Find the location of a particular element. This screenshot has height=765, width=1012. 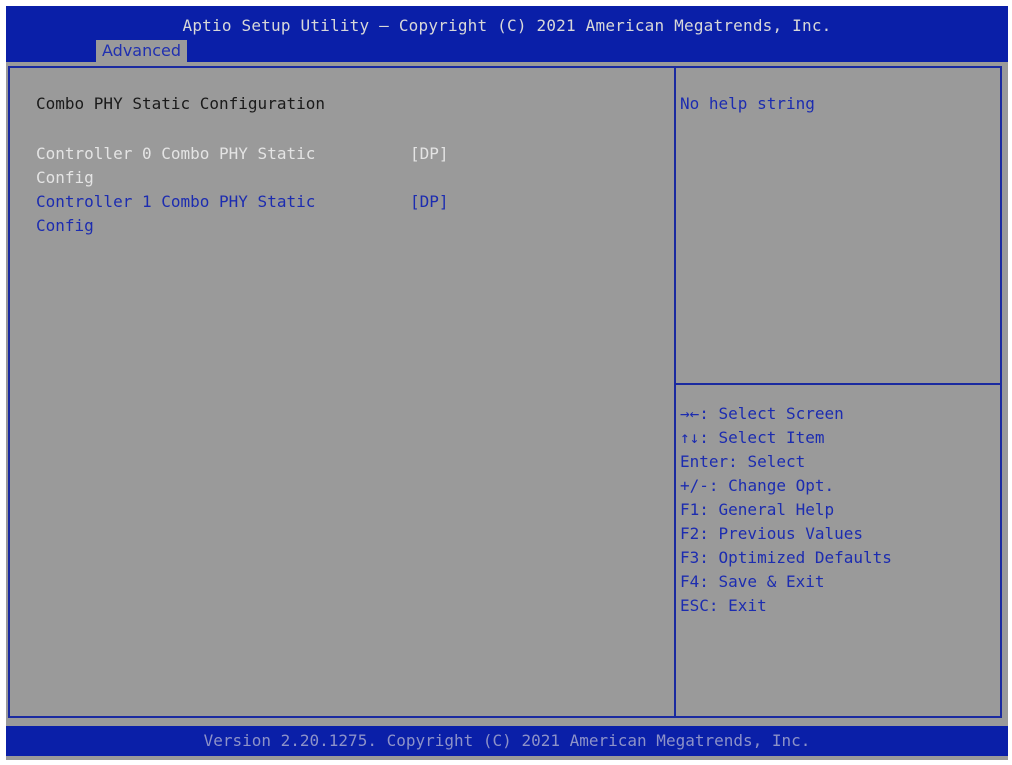

key-name: F2 is located at coordinates (690, 533).